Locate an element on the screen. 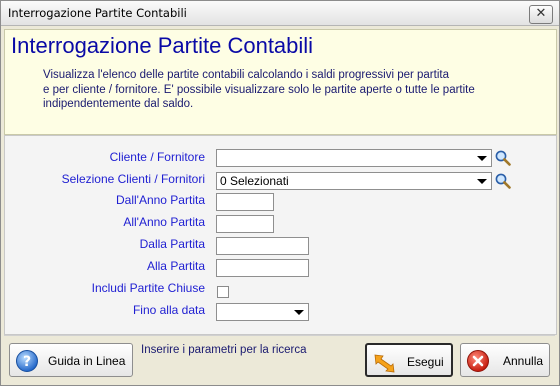 The image size is (560, 386). status-message: Inserire i parametri per la ricerca is located at coordinates (224, 350).